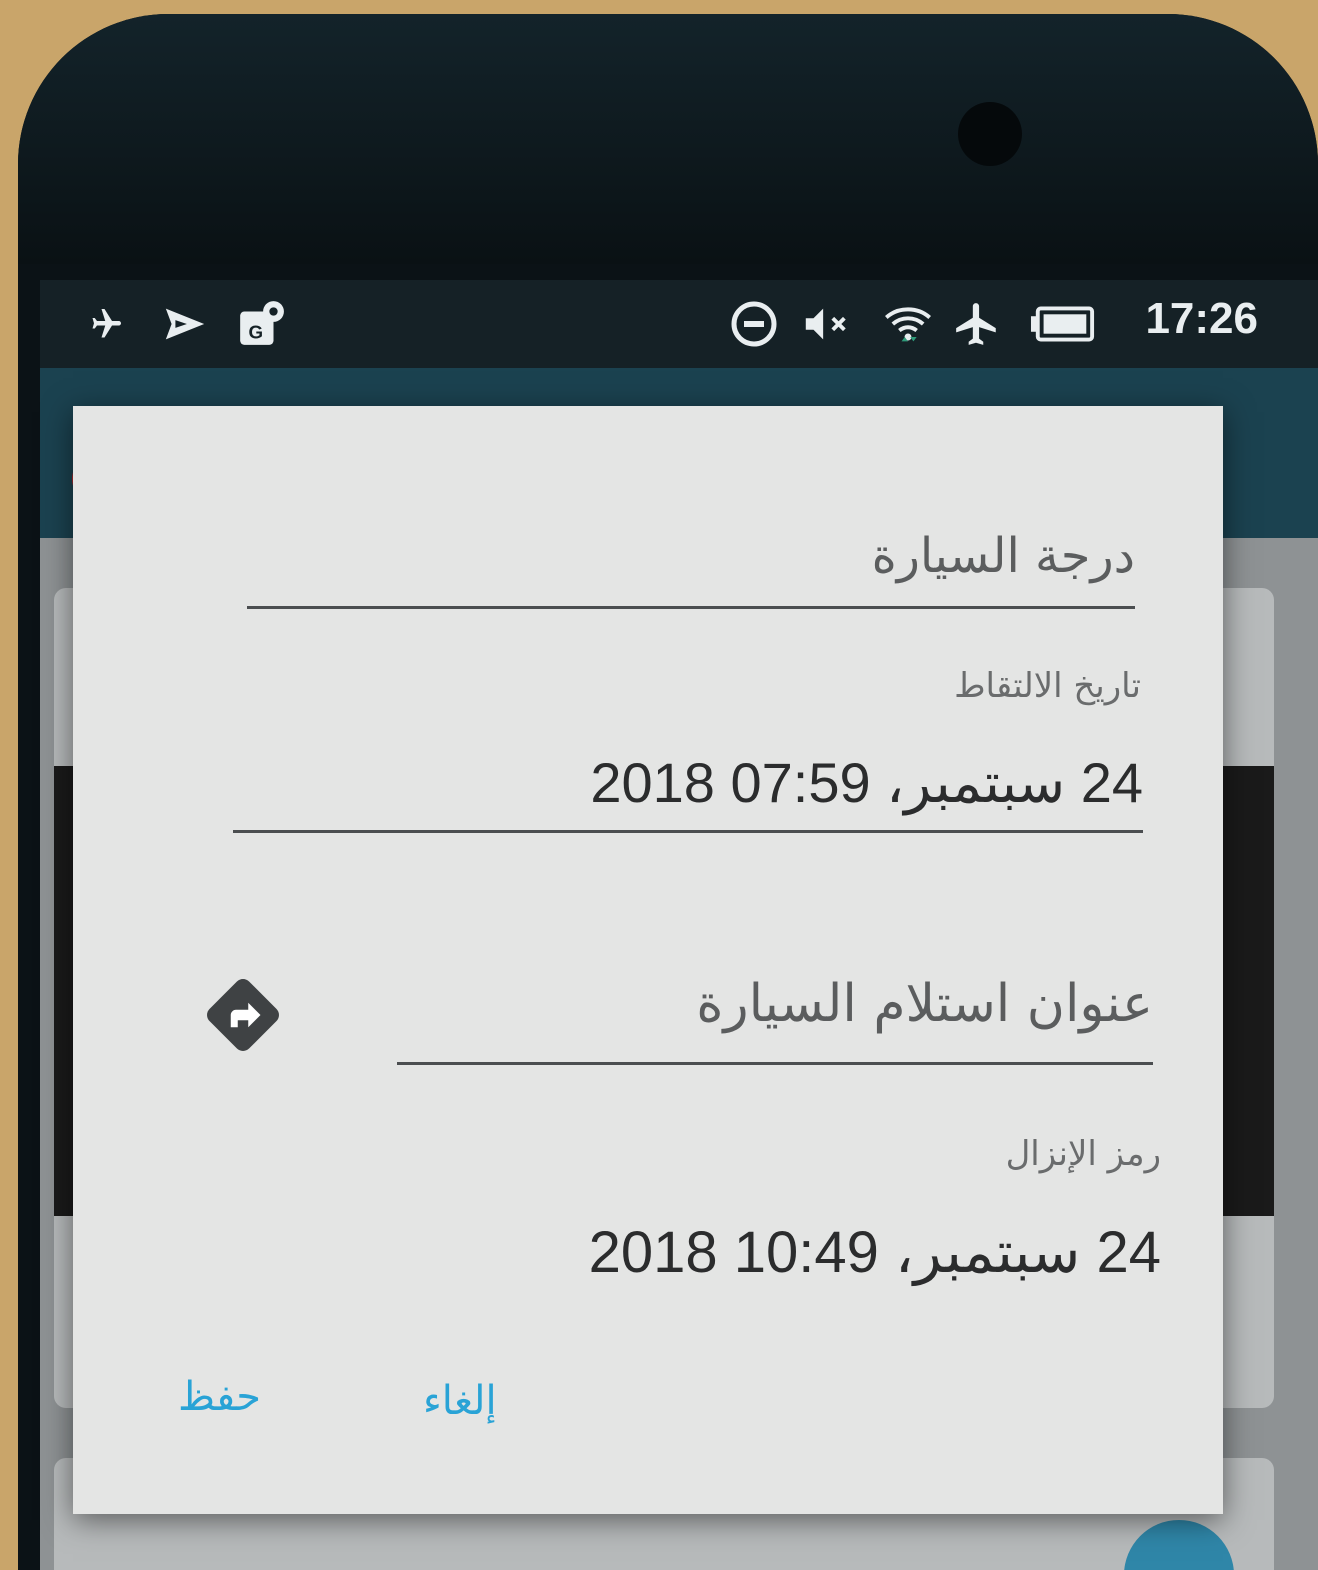 This screenshot has width=1318, height=1570. I want to click on dropoff-value: 24 سبتمبر، 10:49 2018, so click(875, 1253).